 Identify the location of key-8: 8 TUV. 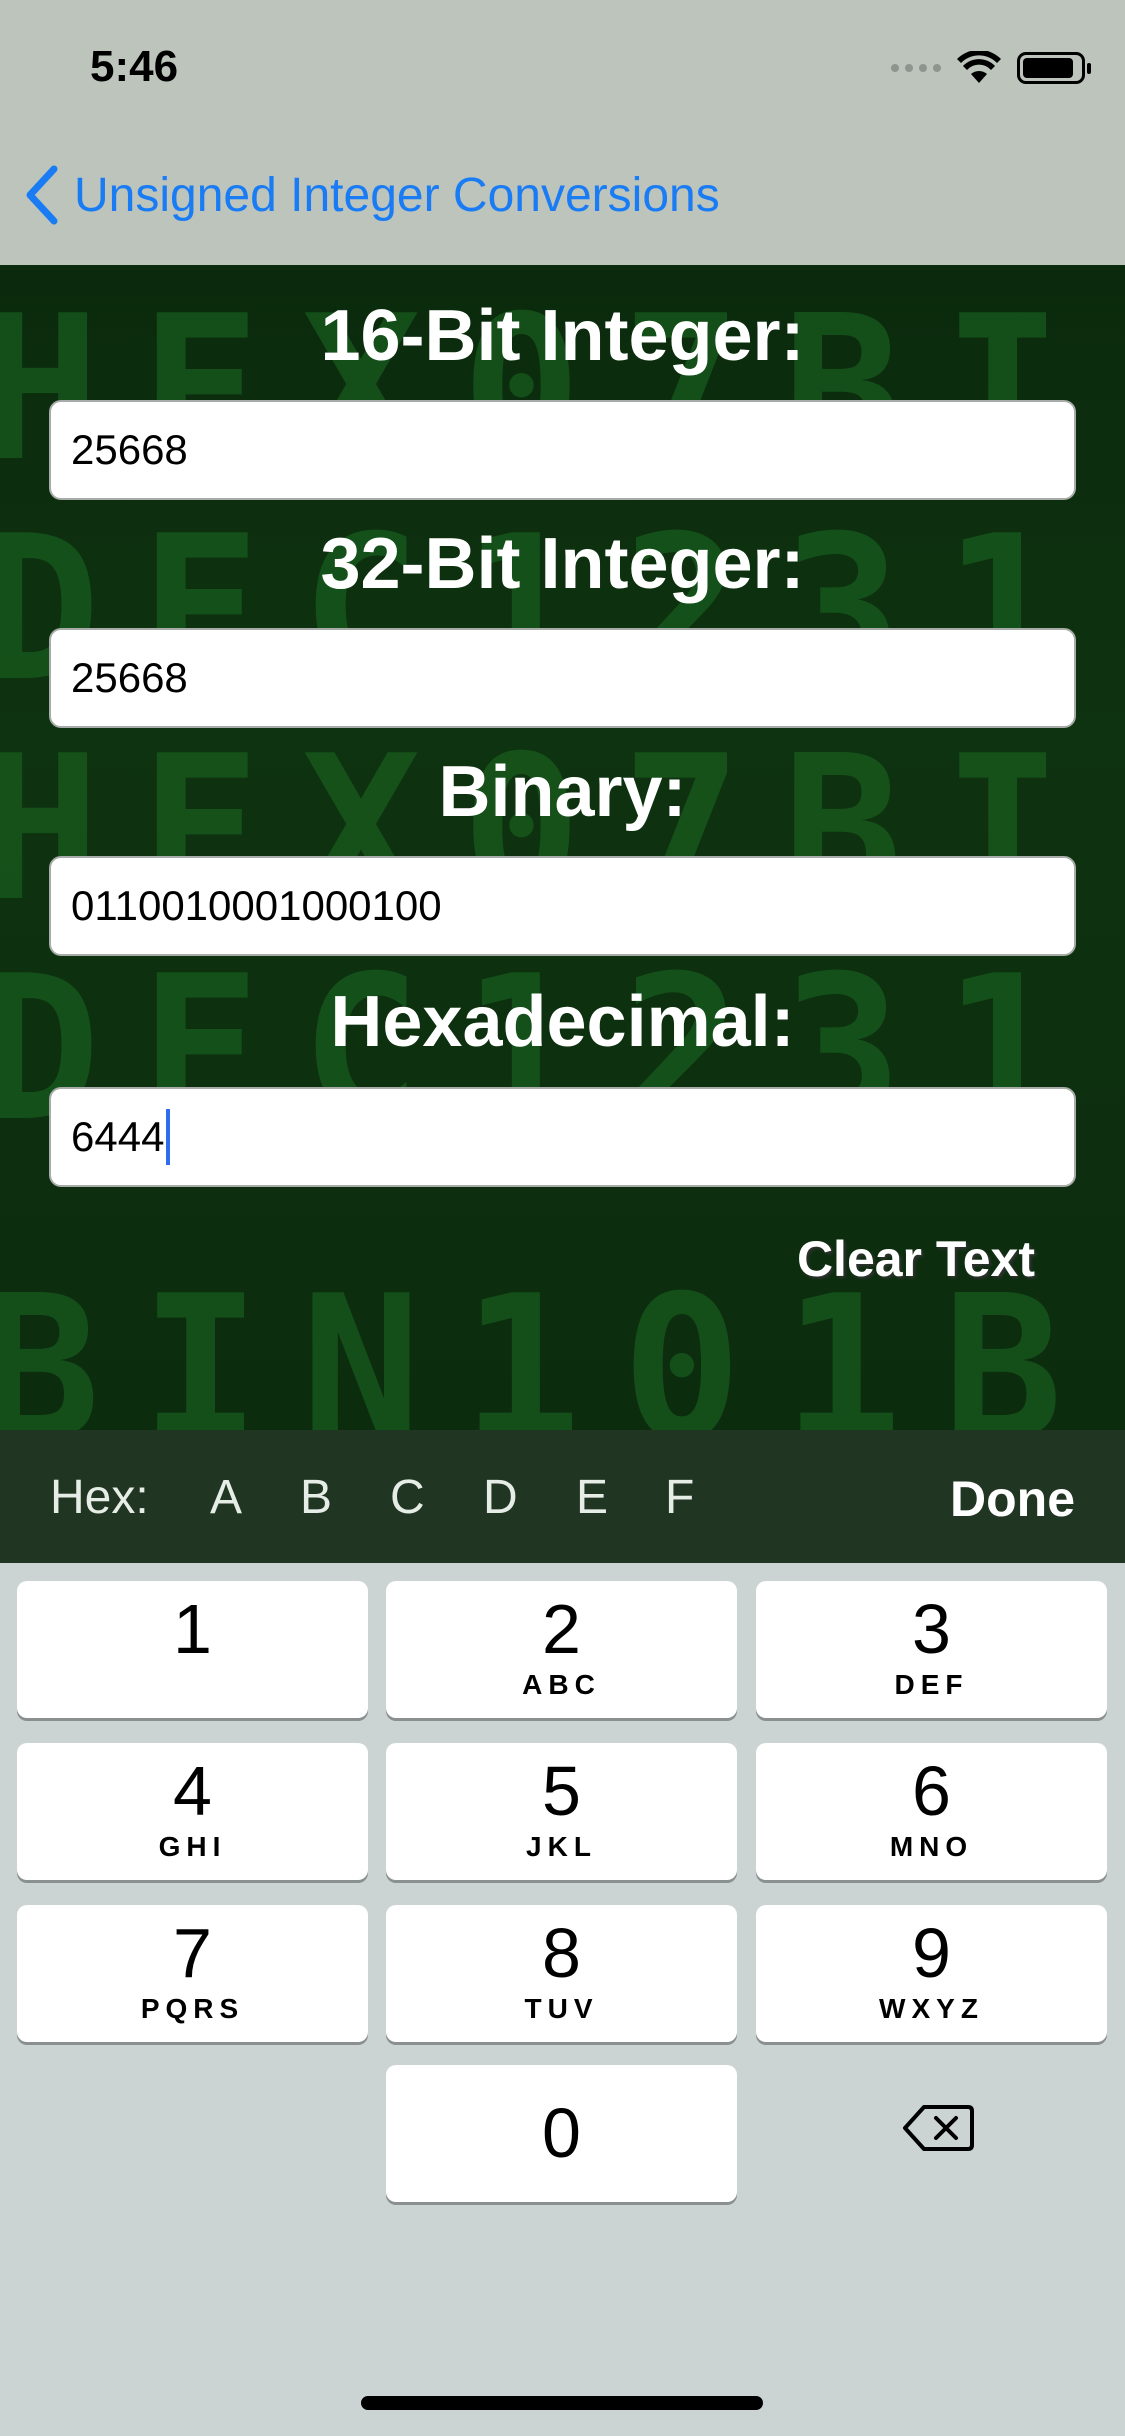
(561, 1973).